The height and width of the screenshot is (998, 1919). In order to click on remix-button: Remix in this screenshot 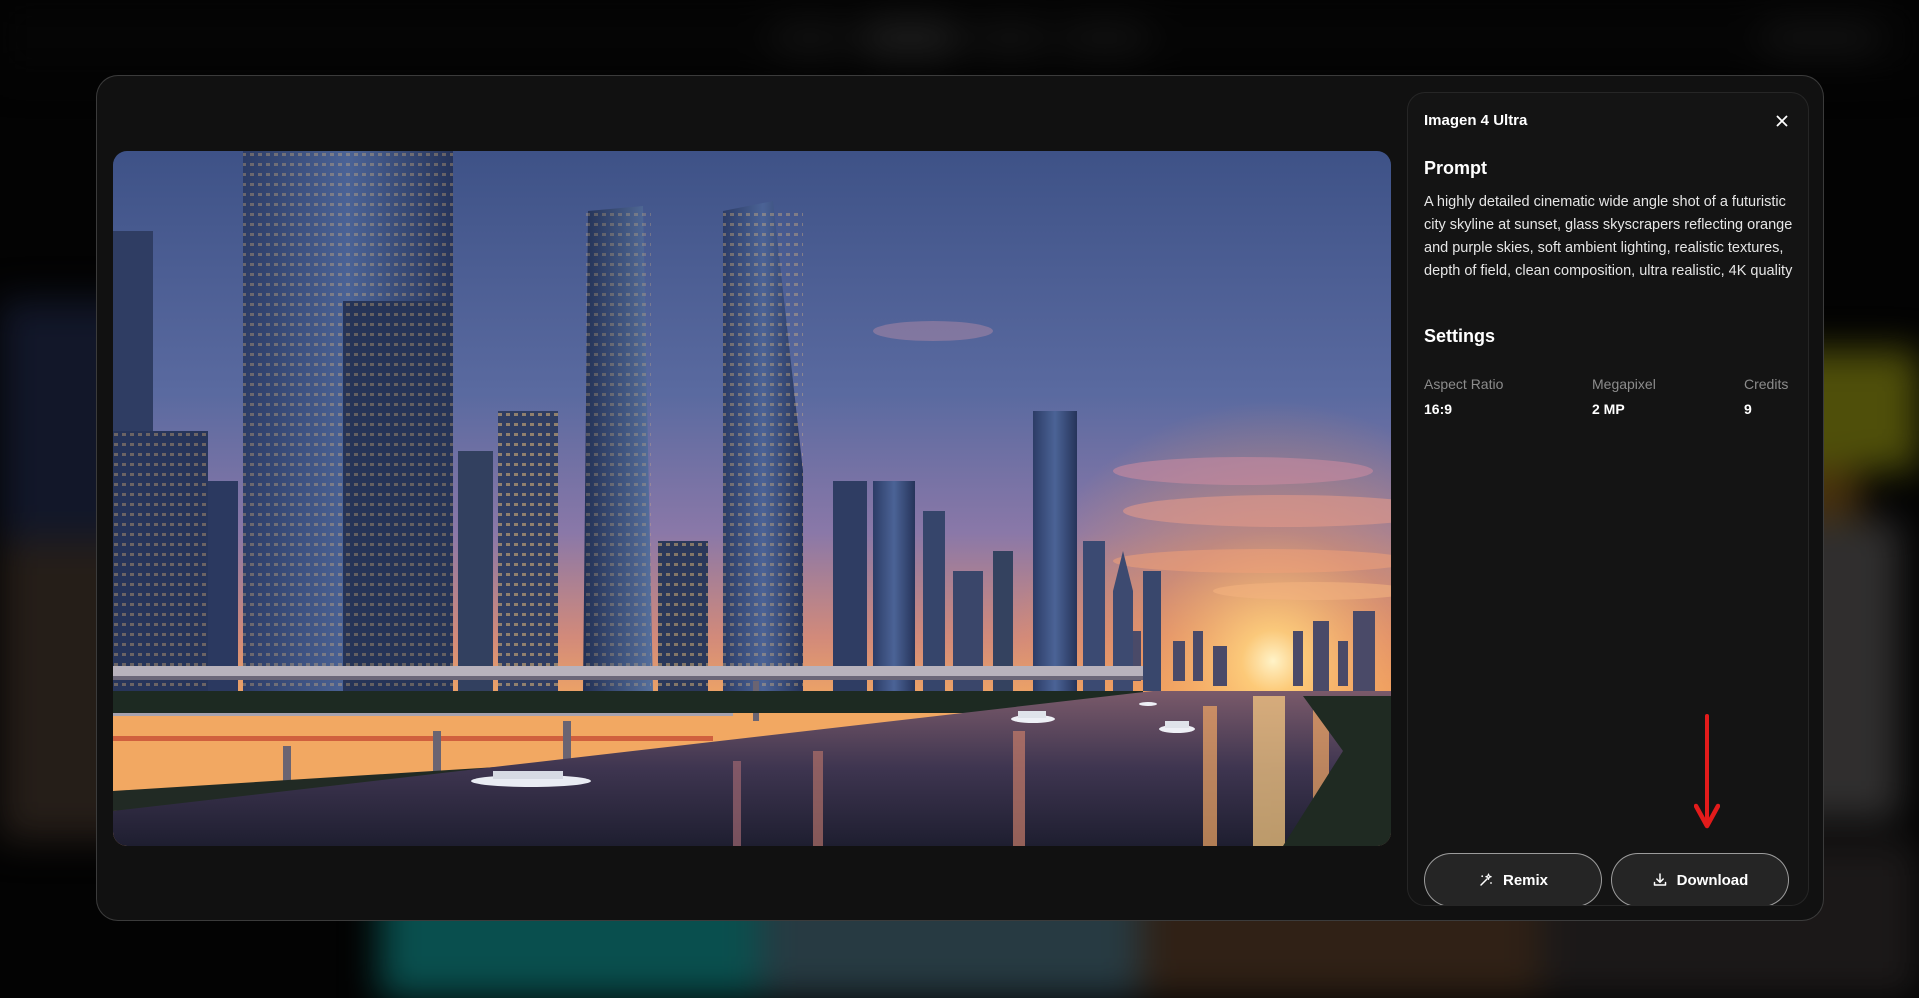, I will do `click(1513, 879)`.